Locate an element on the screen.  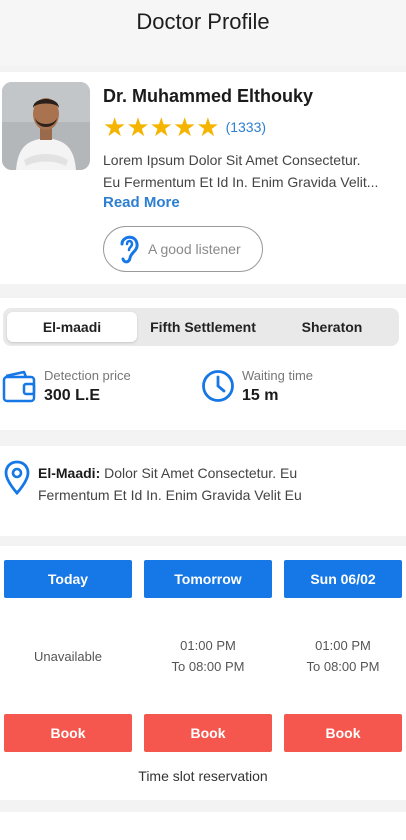
bio-line: Lorem Ipsum Dolor Sit Amet Consectetur. is located at coordinates (232, 160).